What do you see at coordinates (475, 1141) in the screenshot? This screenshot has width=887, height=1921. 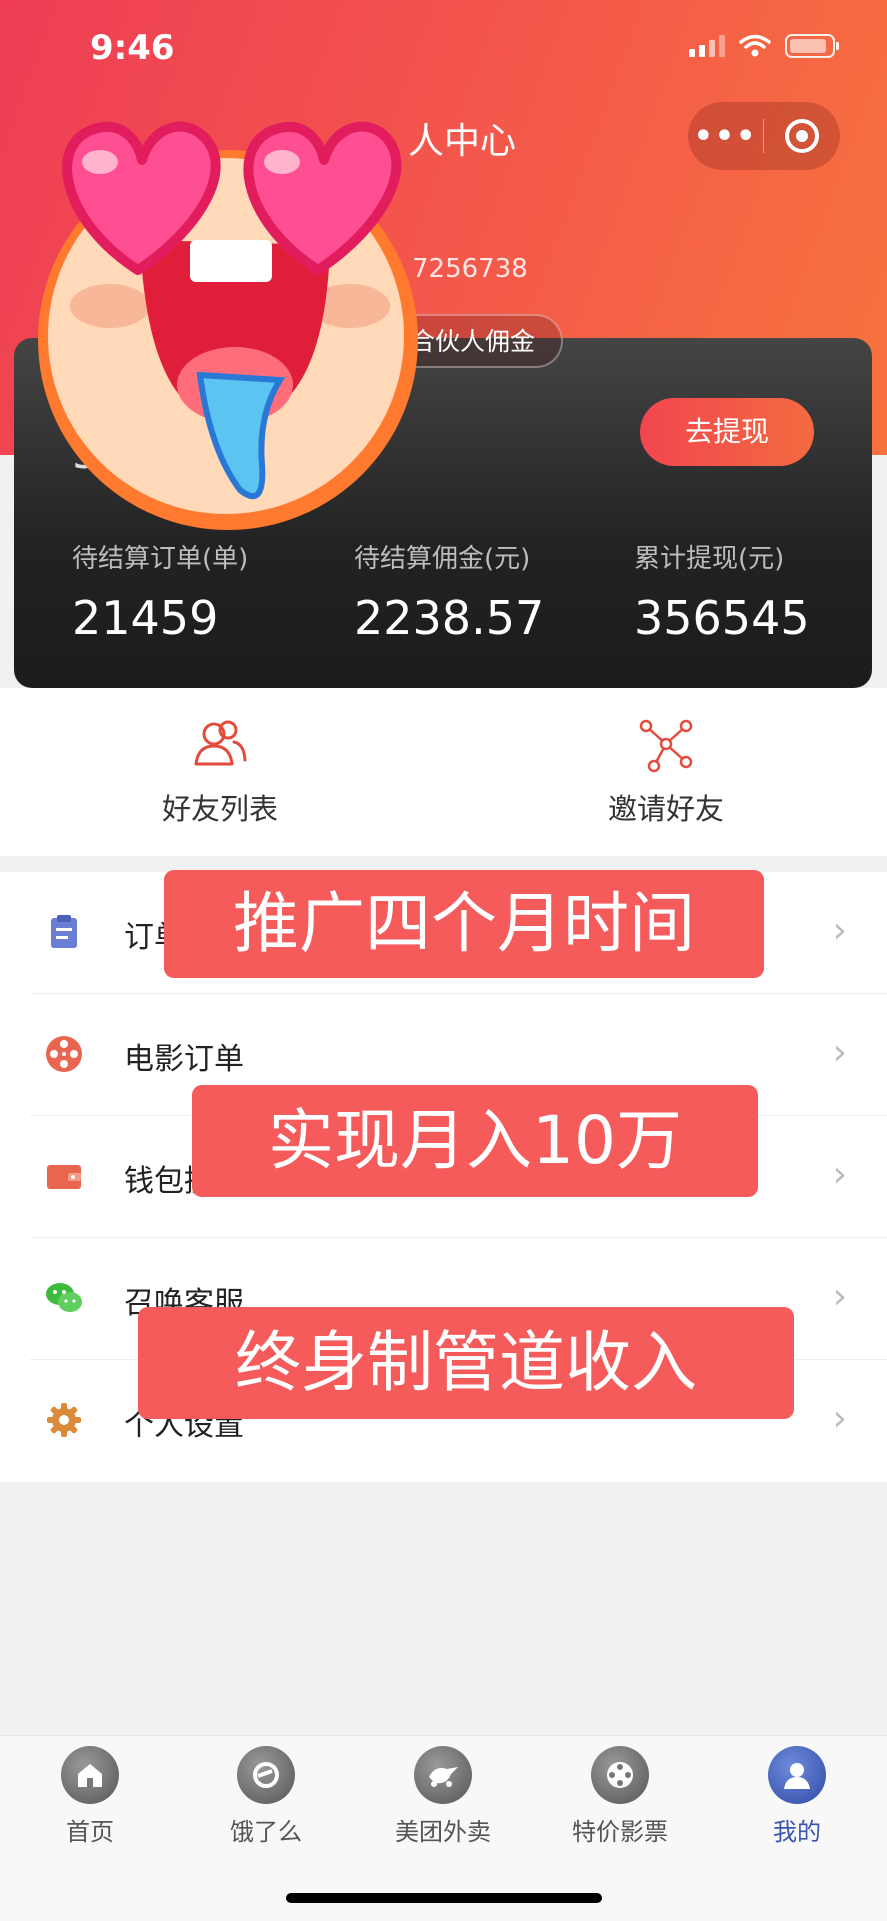 I see `caption-overlay-2: 实现月入10万` at bounding box center [475, 1141].